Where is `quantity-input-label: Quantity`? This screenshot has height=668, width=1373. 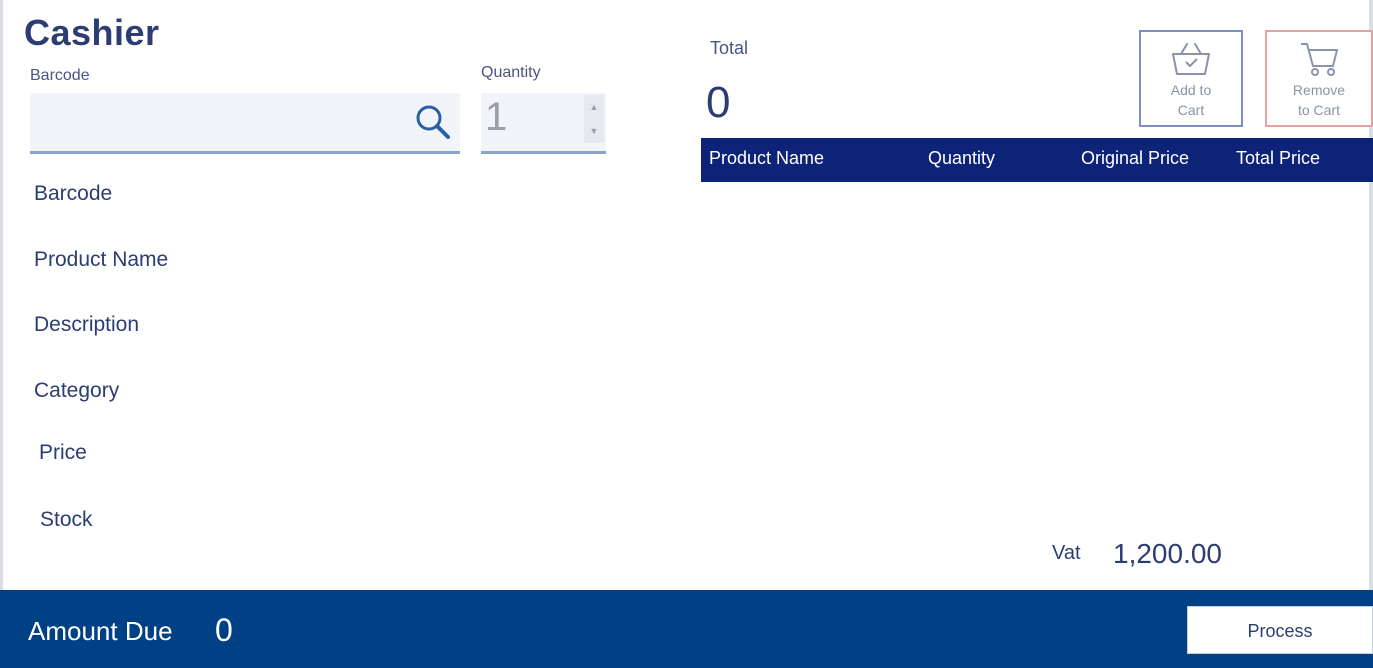
quantity-input-label: Quantity is located at coordinates (511, 72).